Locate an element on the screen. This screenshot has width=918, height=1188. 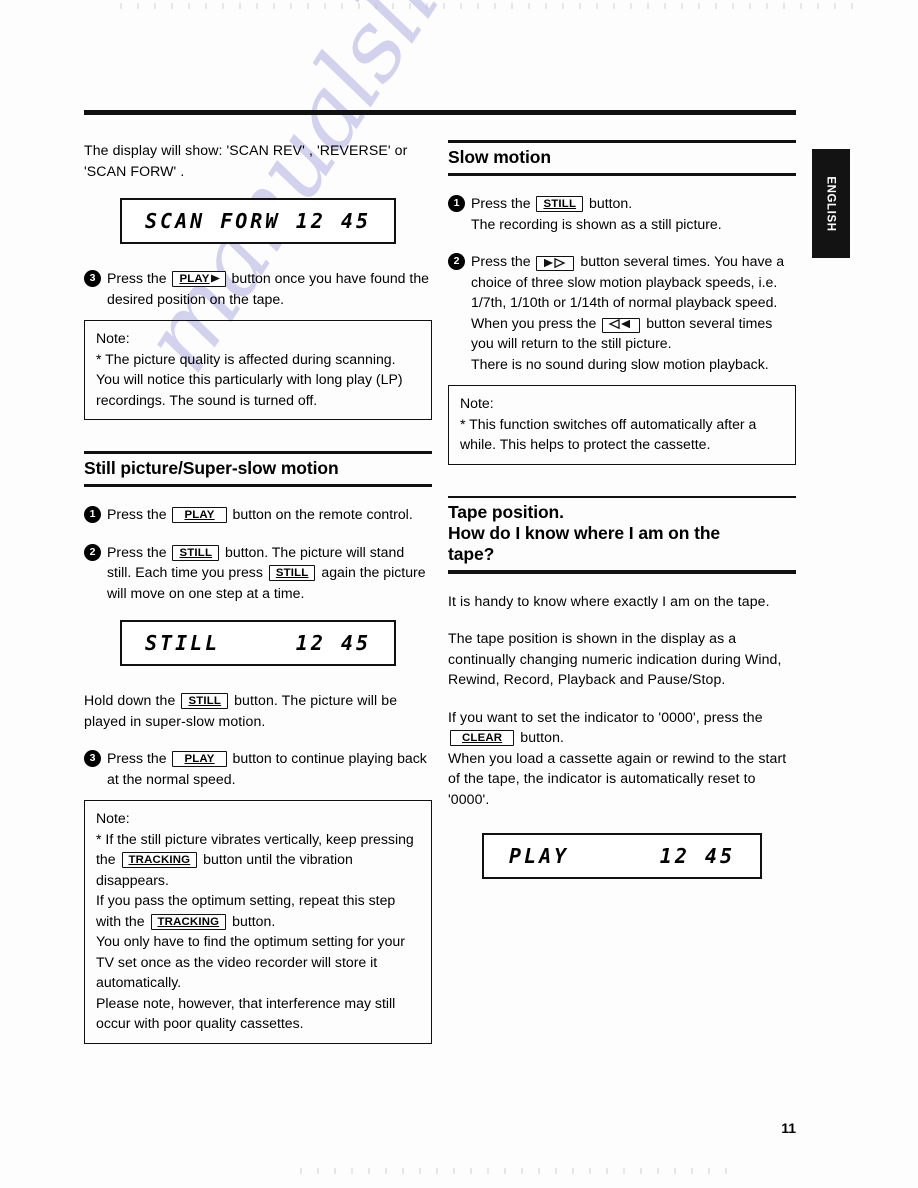
slow-forward-icon is located at coordinates (555, 262).